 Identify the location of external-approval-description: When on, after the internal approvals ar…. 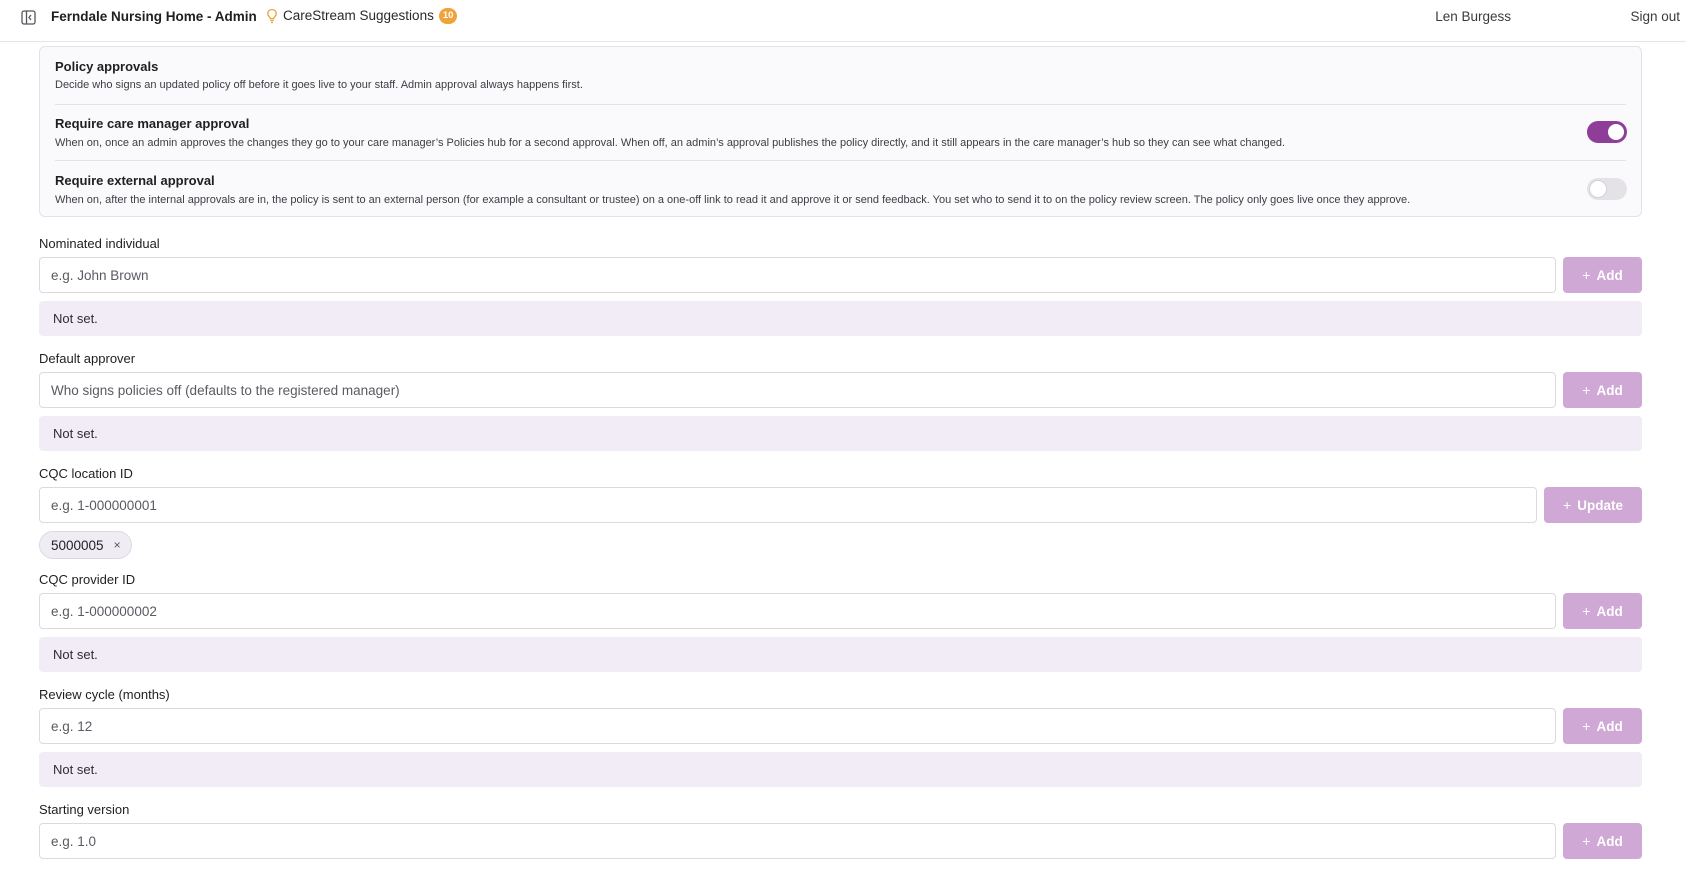
(733, 200).